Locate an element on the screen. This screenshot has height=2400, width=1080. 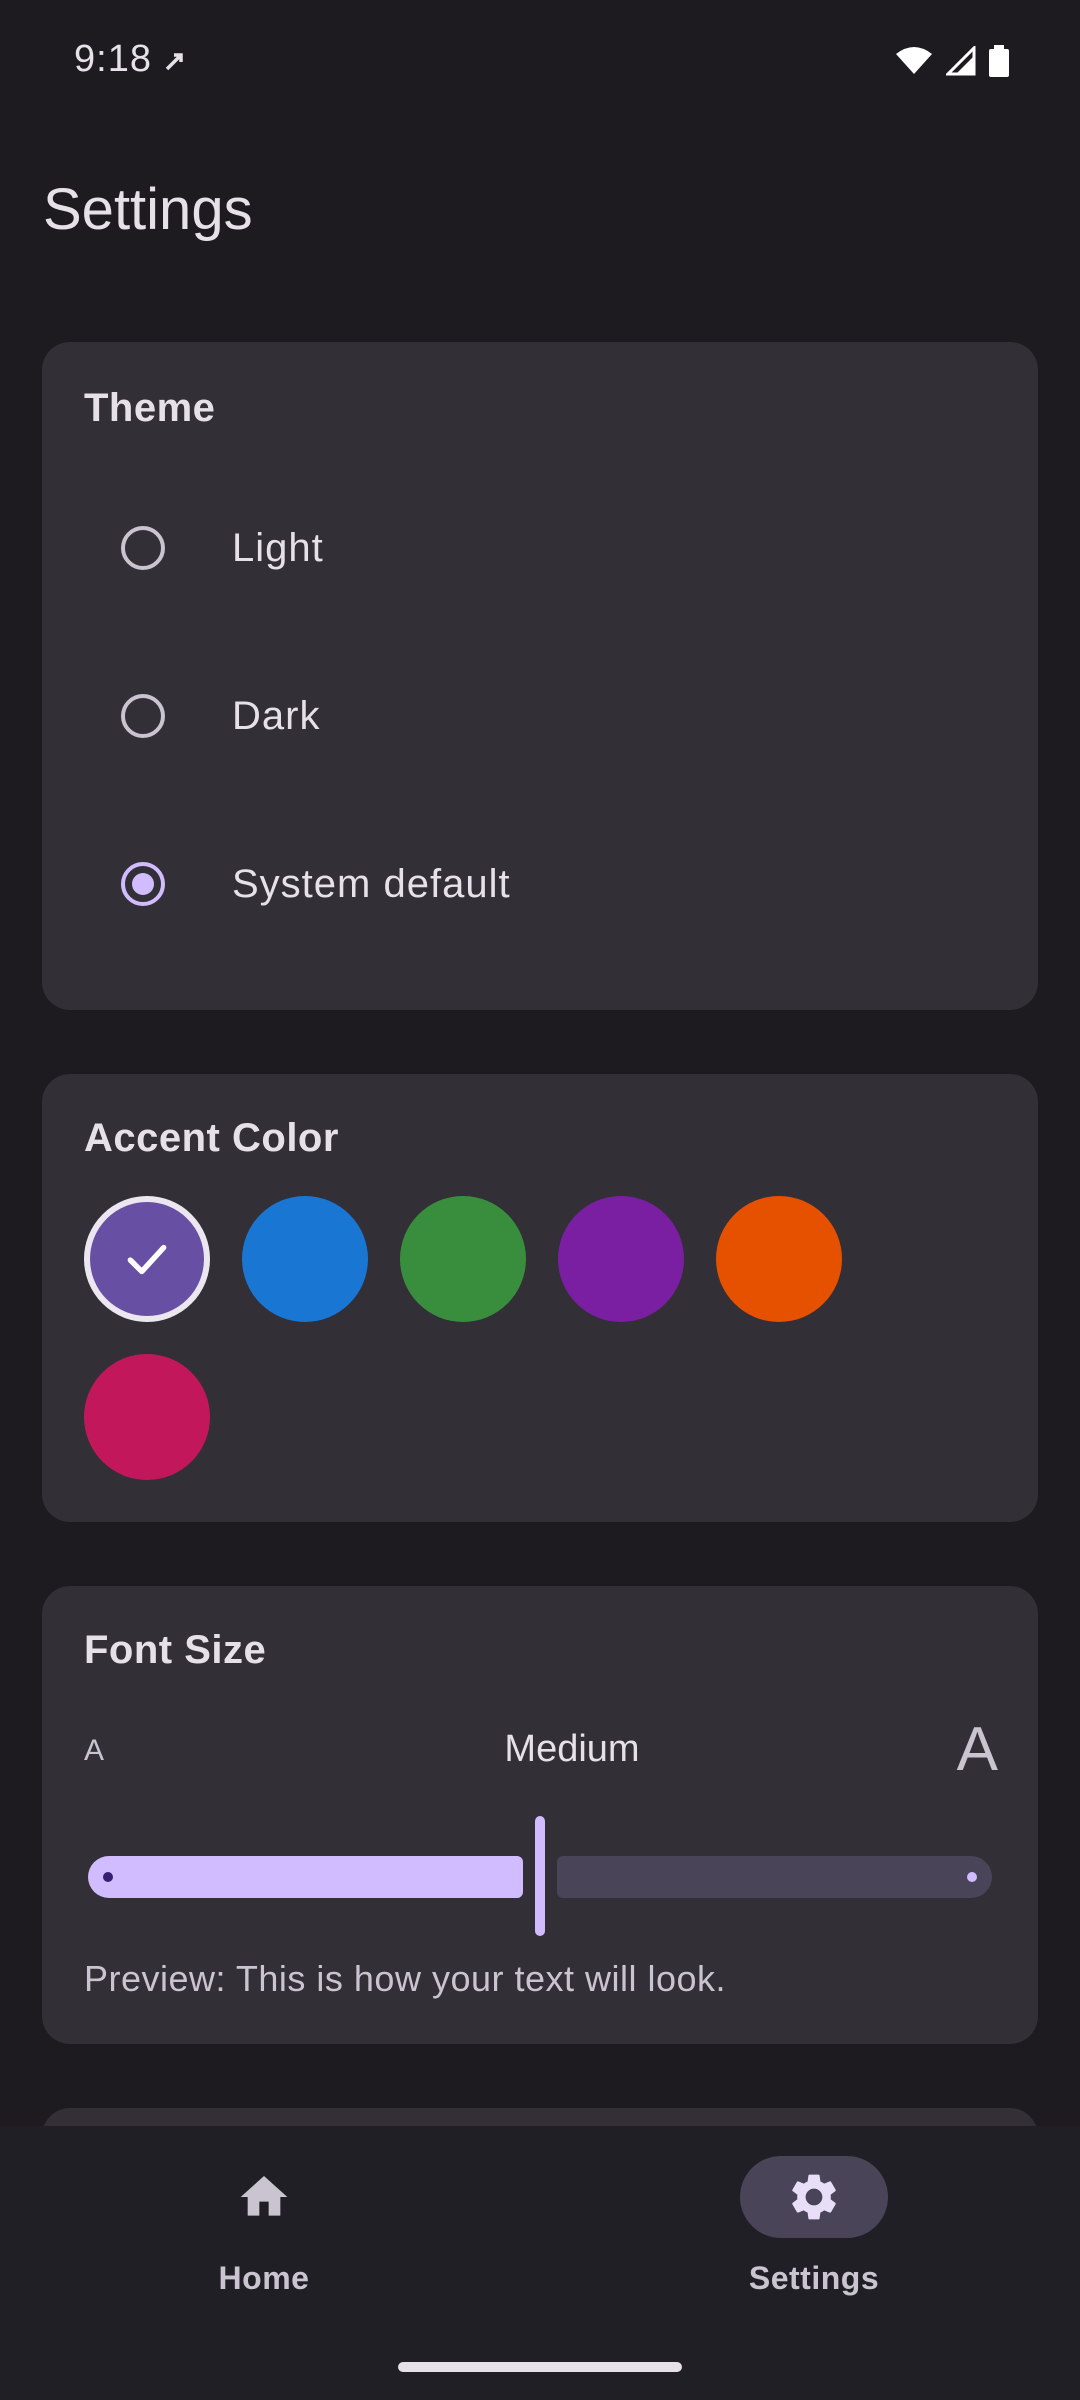
home-icon is located at coordinates (264, 2196).